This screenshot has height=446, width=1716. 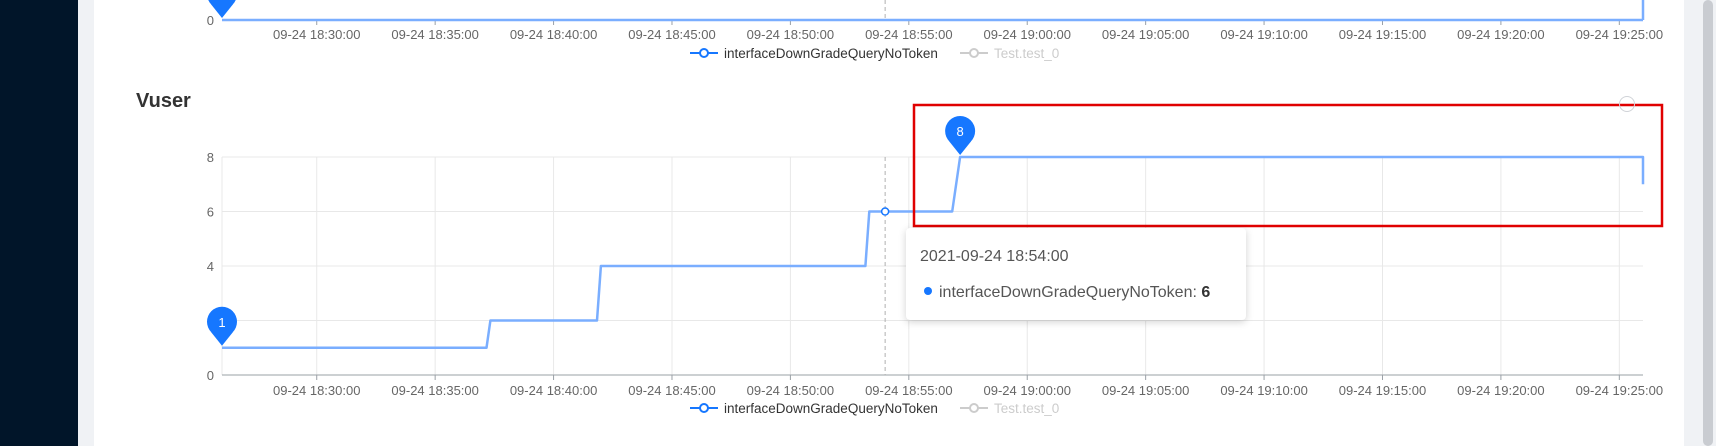 What do you see at coordinates (885, 211) in the screenshot?
I see `hover-point` at bounding box center [885, 211].